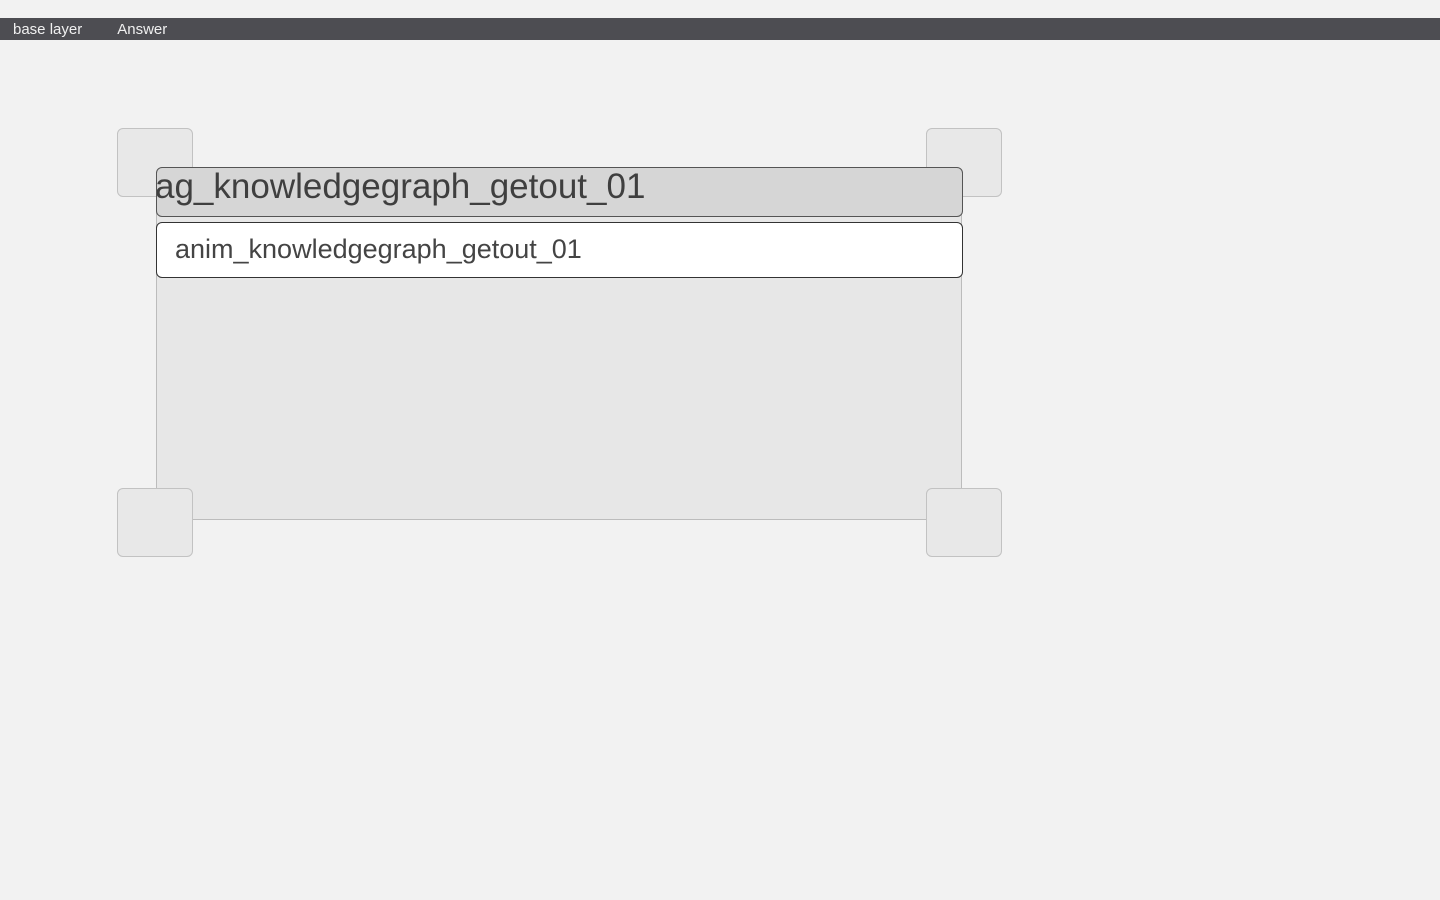 This screenshot has height=900, width=1440. Describe the element at coordinates (378, 249) in the screenshot. I see `list-item-label: anim_knowledgegraph_getout_01` at that location.